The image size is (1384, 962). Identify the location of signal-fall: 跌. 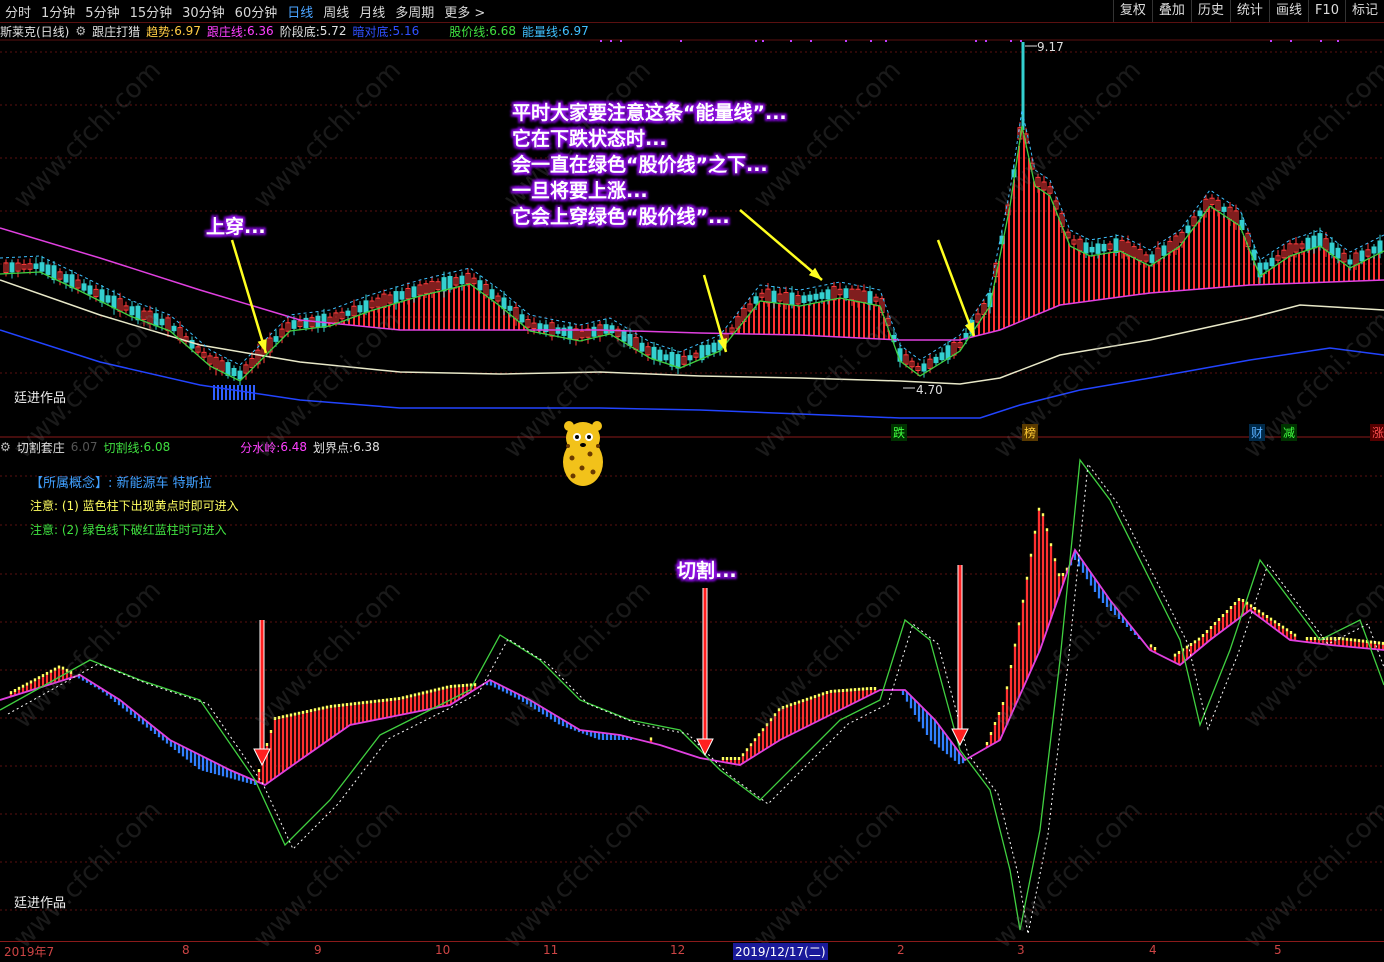
(899, 432).